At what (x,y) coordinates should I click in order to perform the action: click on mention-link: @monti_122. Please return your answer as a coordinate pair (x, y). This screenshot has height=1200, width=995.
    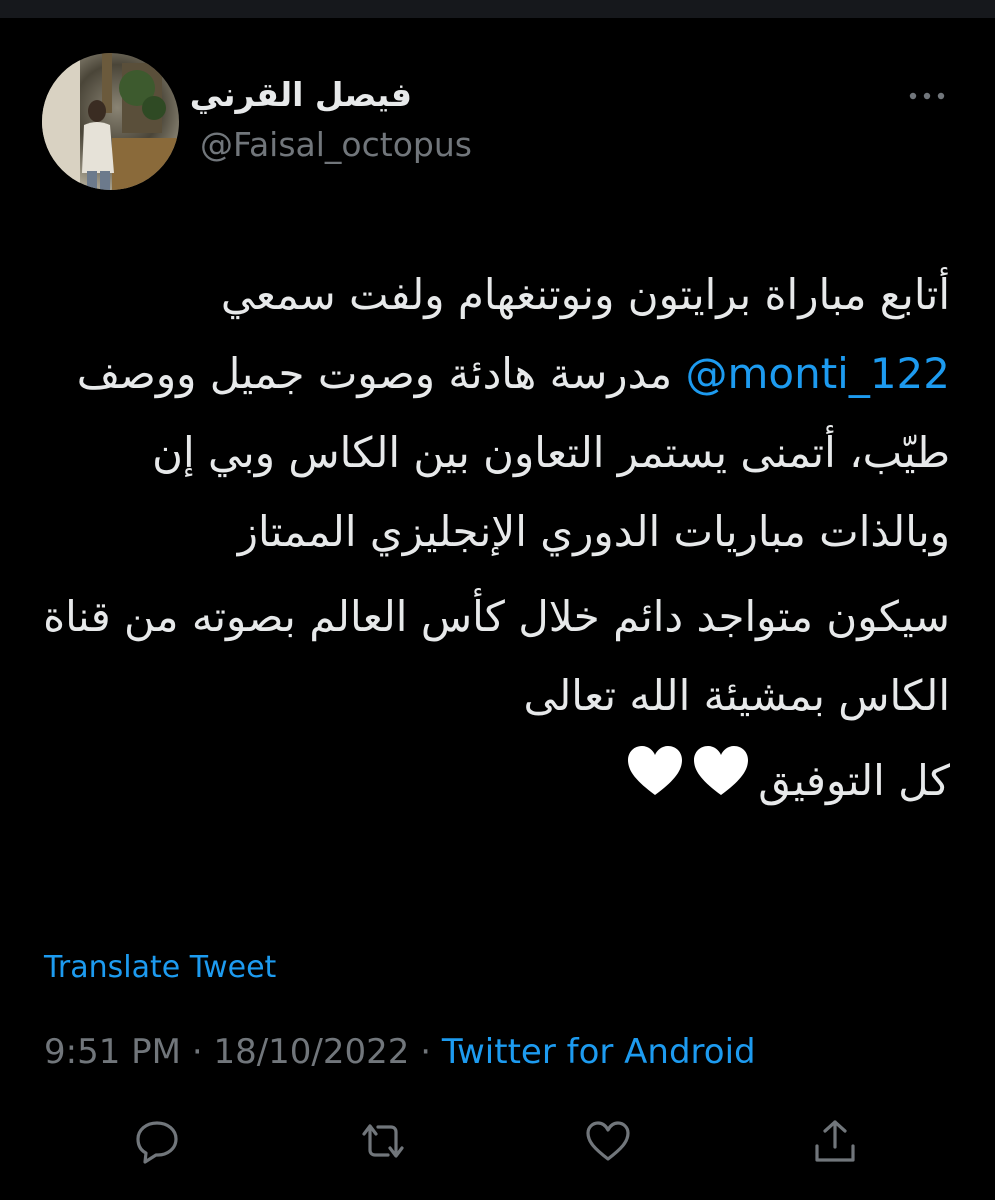
    Looking at the image, I should click on (817, 373).